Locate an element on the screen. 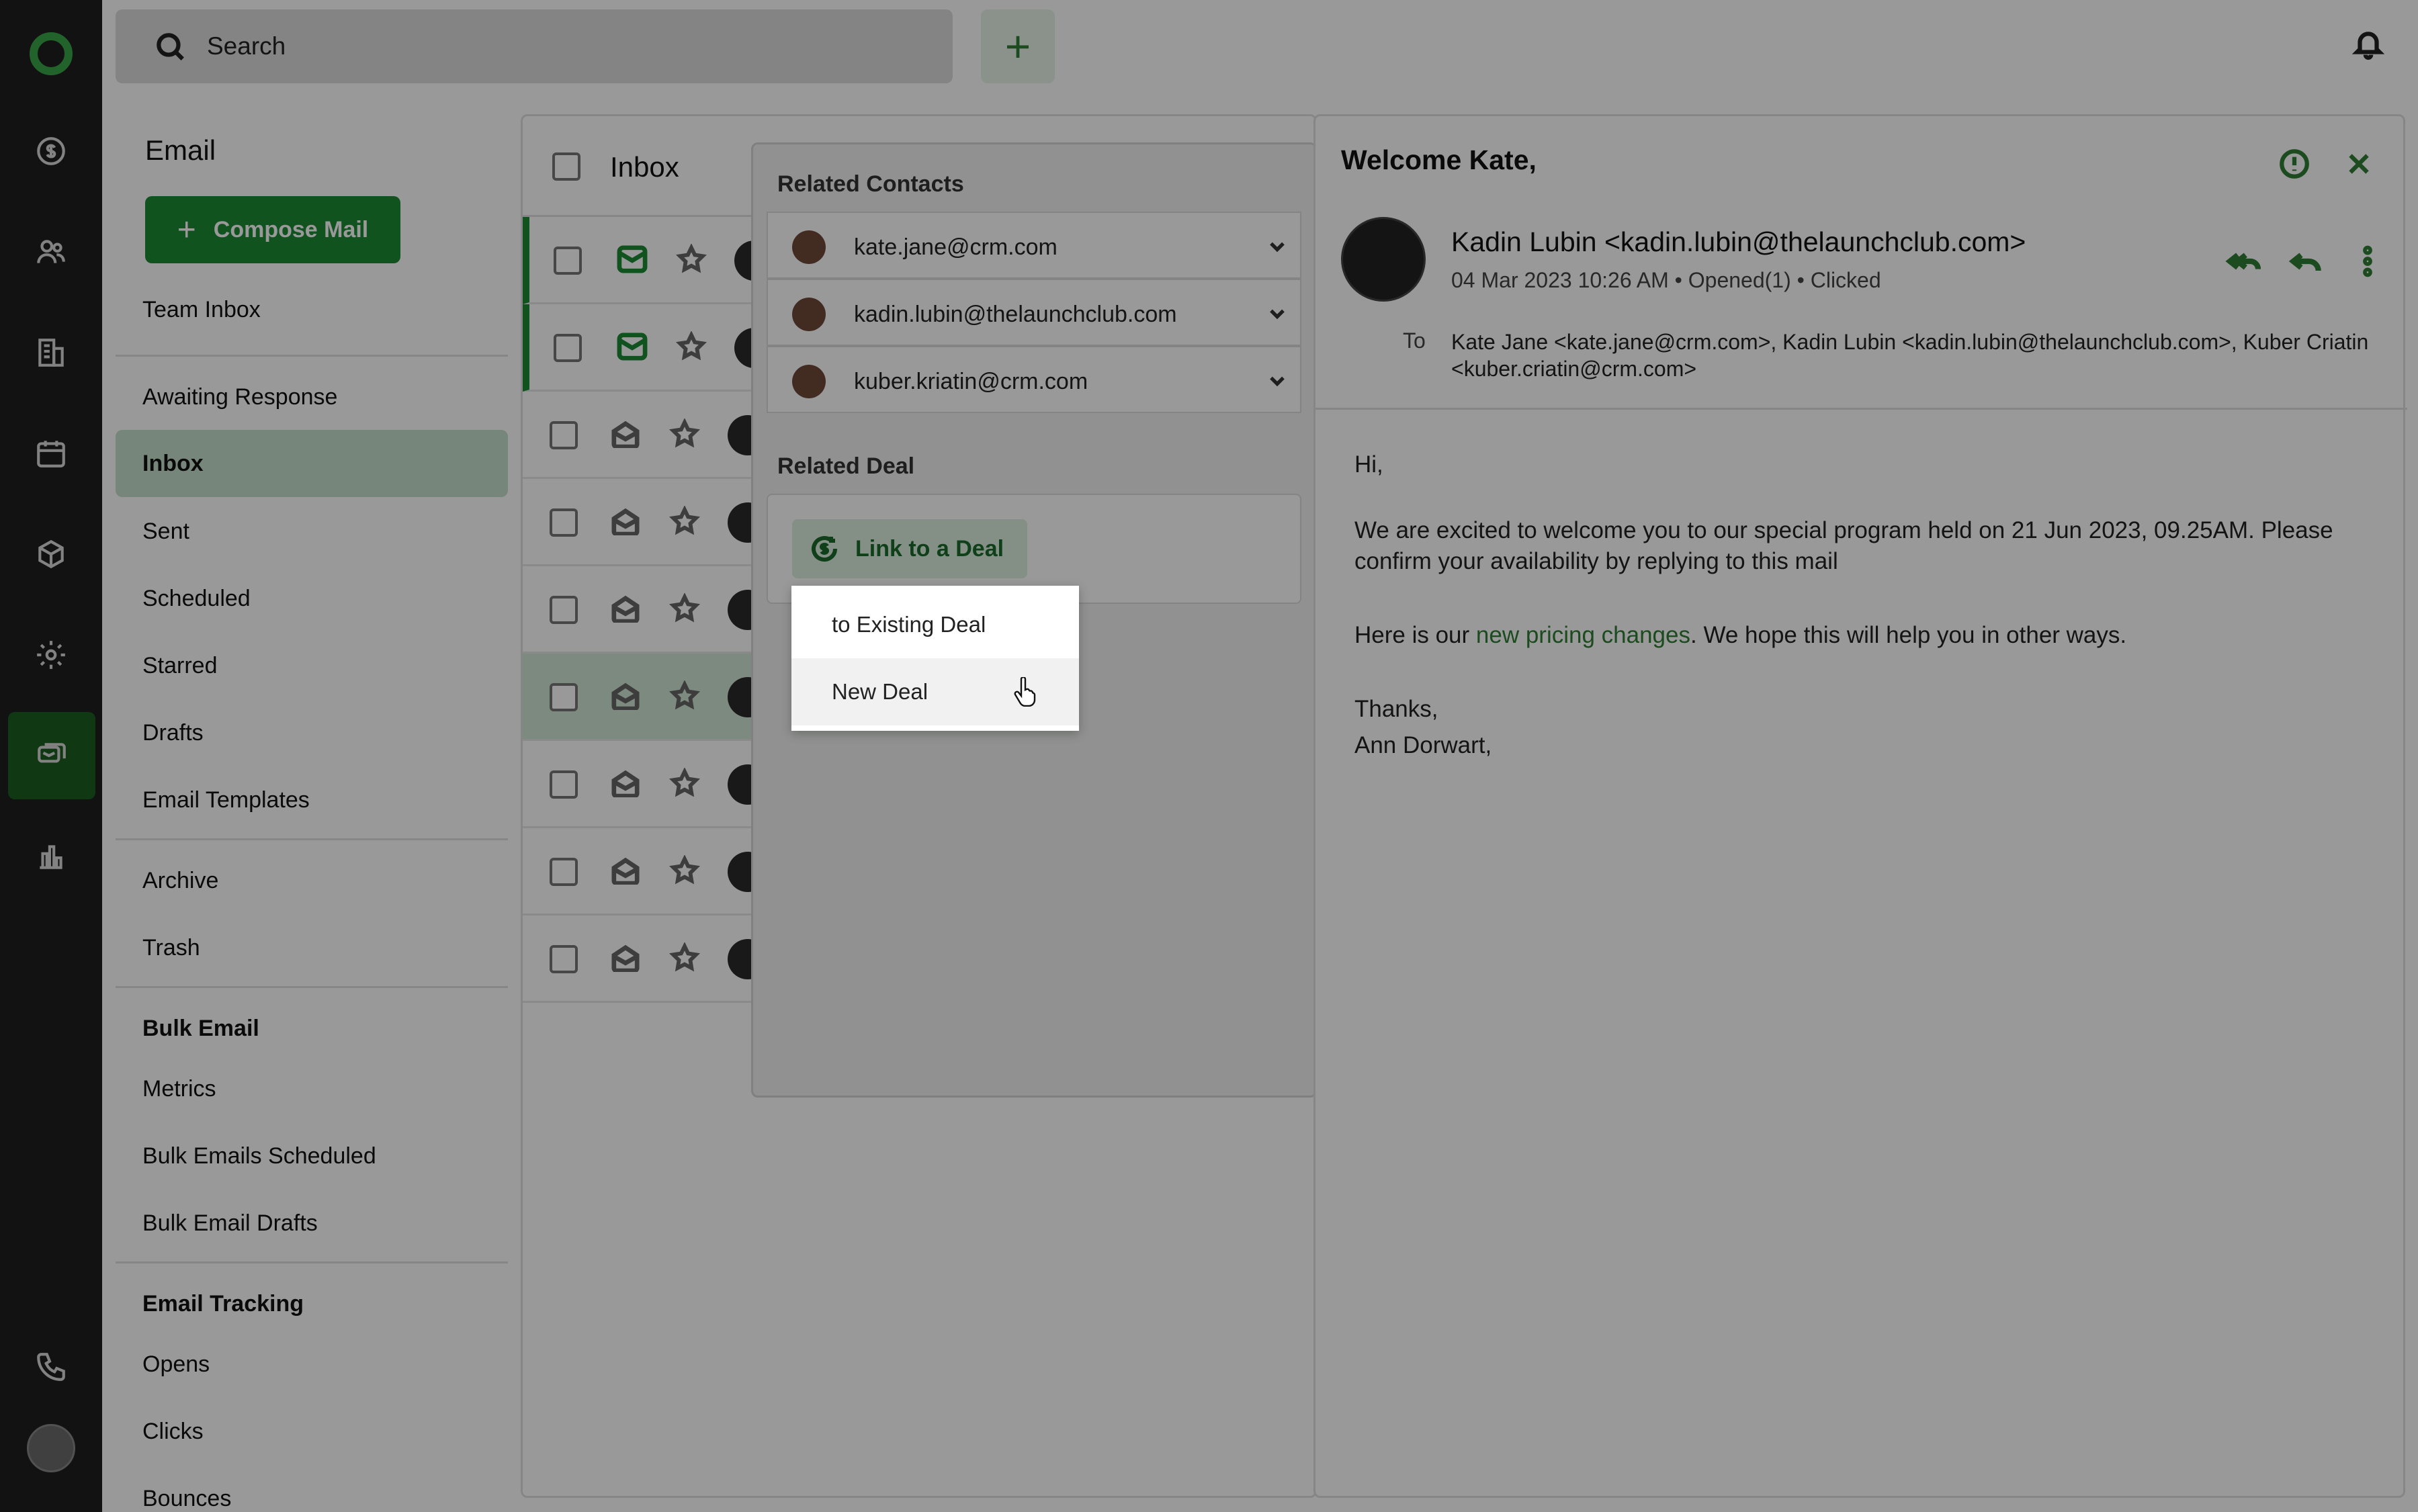  link-deal-menu: to Existing Deal New Deal is located at coordinates (935, 658).